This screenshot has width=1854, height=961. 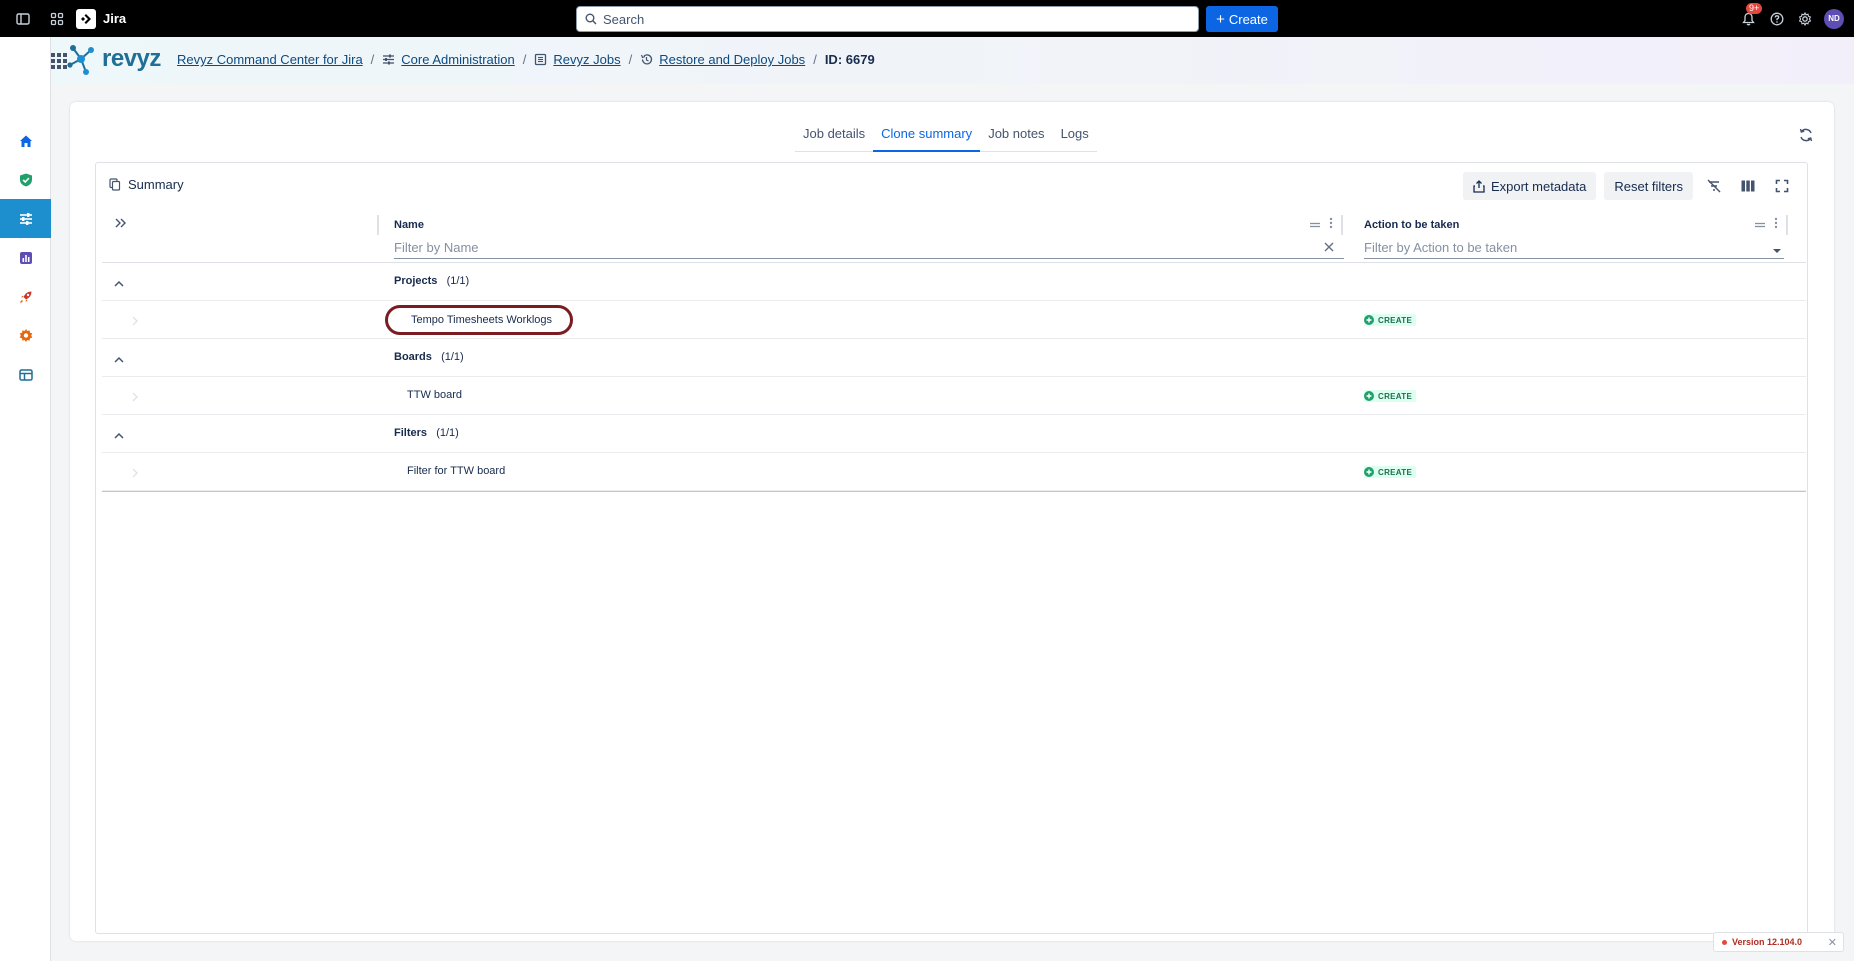 What do you see at coordinates (1777, 249) in the screenshot?
I see `chevron-down-icon` at bounding box center [1777, 249].